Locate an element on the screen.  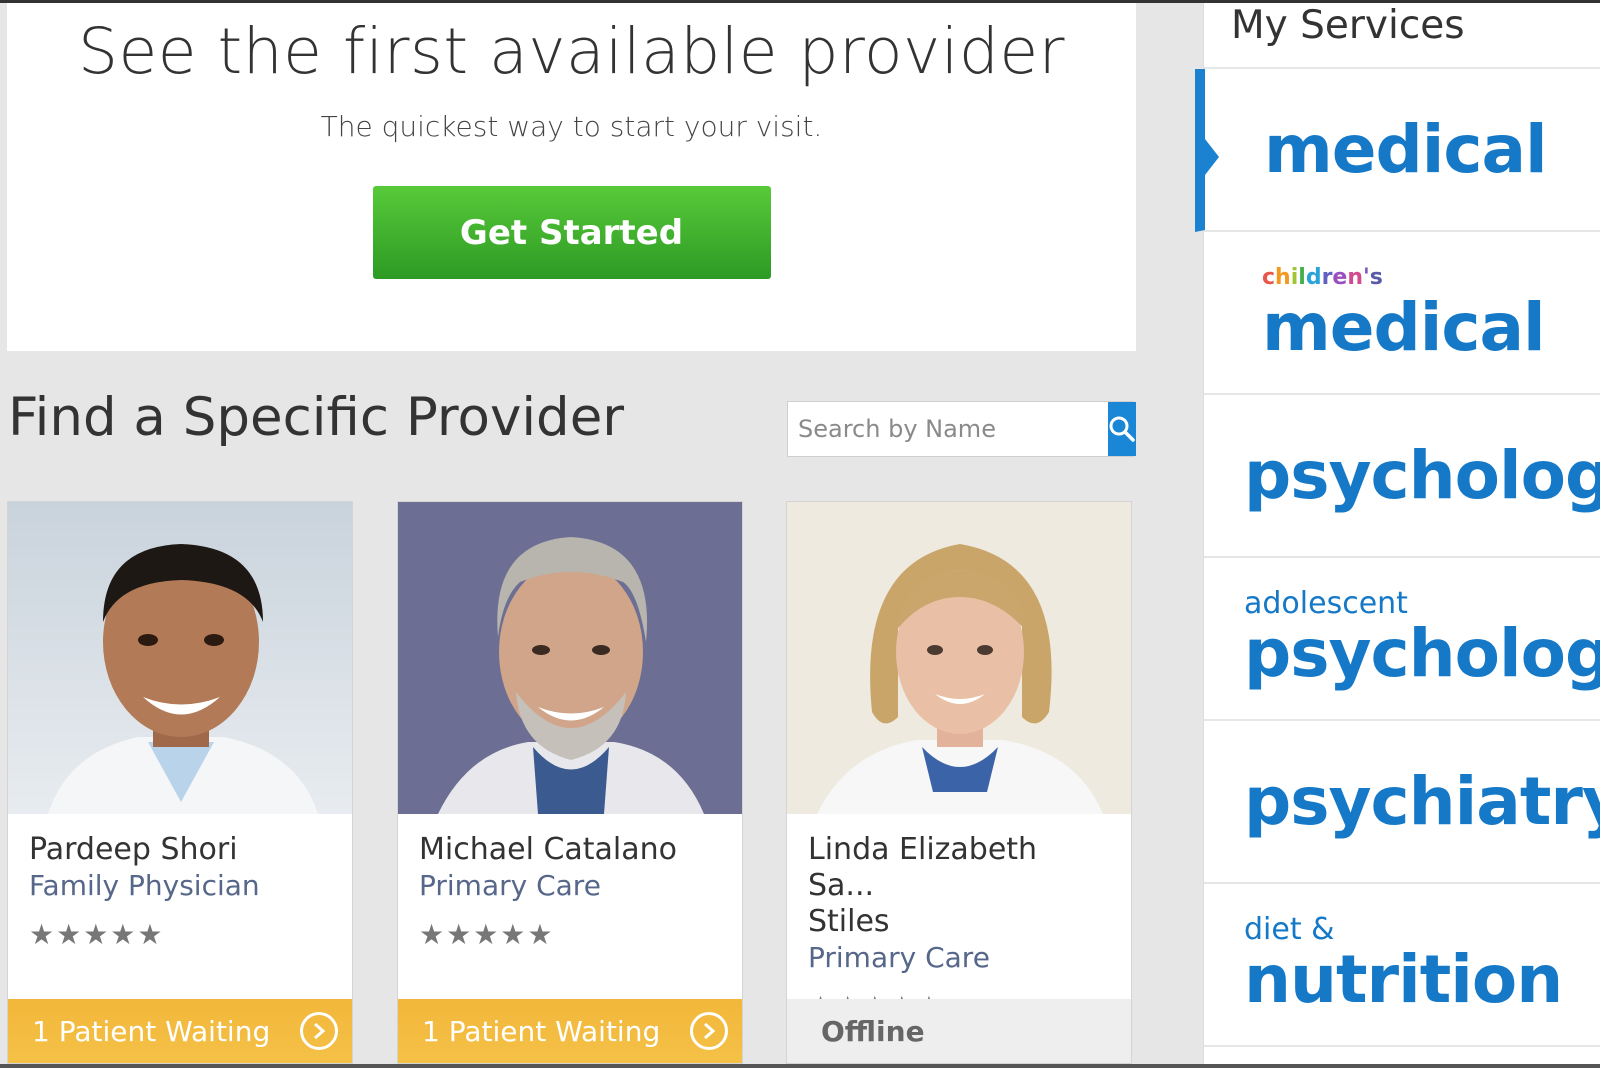
hero-title: See the first available provider is located at coordinates (571, 51).